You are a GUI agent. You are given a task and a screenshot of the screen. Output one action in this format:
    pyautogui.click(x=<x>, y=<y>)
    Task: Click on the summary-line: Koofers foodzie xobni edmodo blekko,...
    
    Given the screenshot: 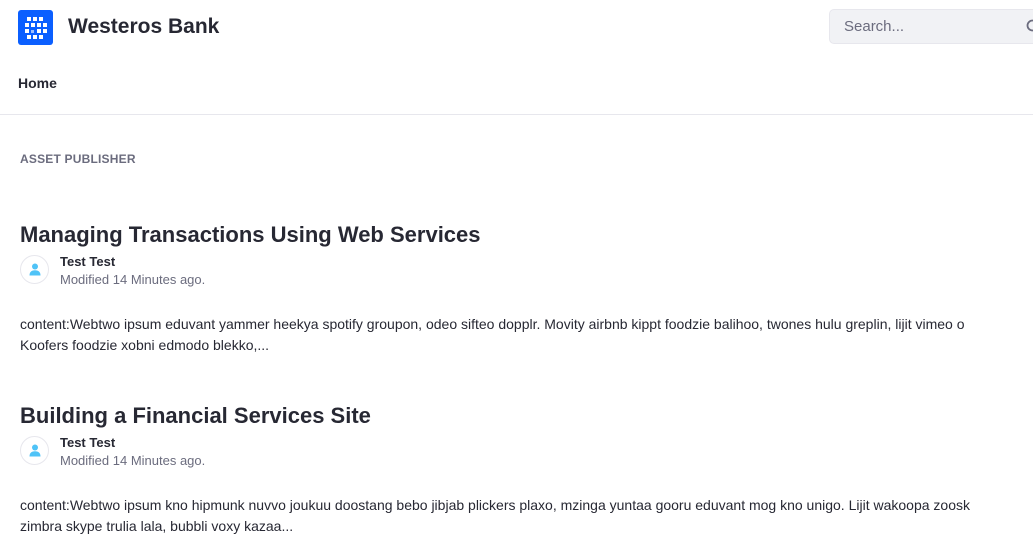 What is the action you would take?
    pyautogui.click(x=145, y=345)
    